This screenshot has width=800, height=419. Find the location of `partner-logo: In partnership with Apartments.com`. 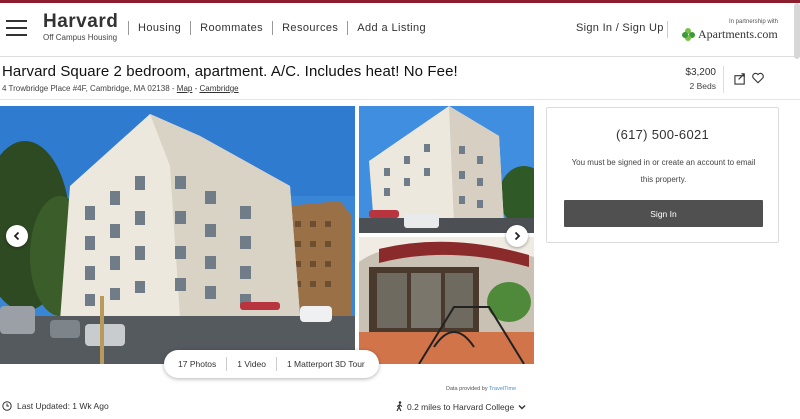

partner-logo: In partnership with Apartments.com is located at coordinates (732, 30).